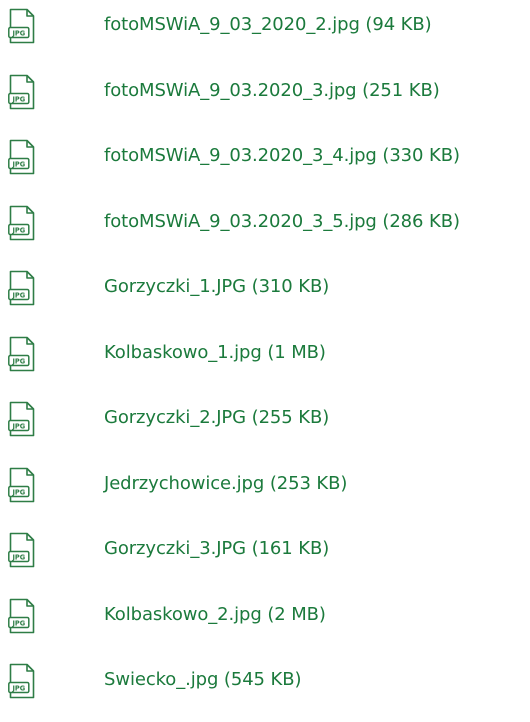 The width and height of the screenshot is (530, 722). What do you see at coordinates (175, 417) in the screenshot?
I see `file-name: Gorzyczki_2.JPG` at bounding box center [175, 417].